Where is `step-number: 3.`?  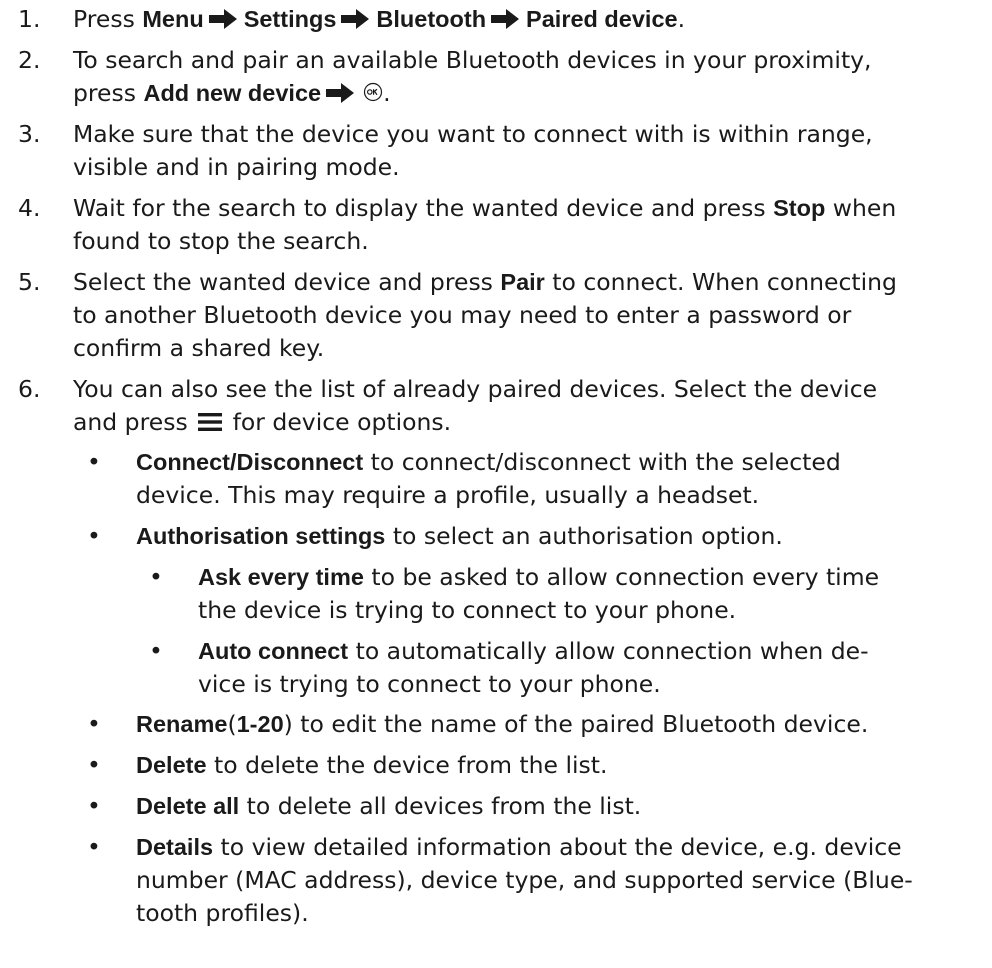
step-number: 3. is located at coordinates (29, 134).